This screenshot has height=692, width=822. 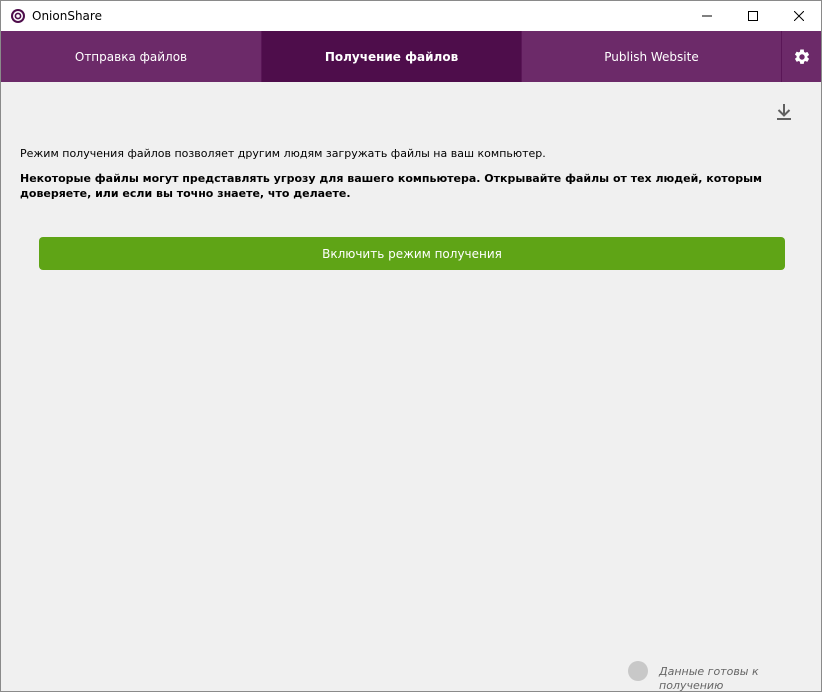 I want to click on minimize-button, so click(x=707, y=16).